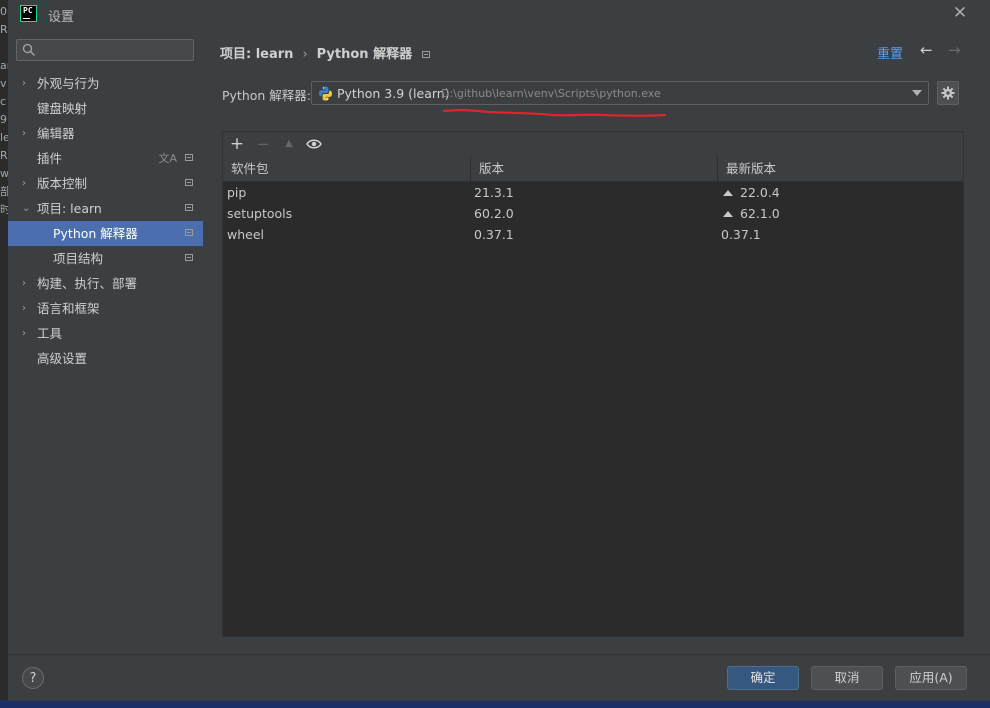 This screenshot has height=708, width=990. Describe the element at coordinates (364, 54) in the screenshot. I see `breadcrumb-current: Python 解释器` at that location.